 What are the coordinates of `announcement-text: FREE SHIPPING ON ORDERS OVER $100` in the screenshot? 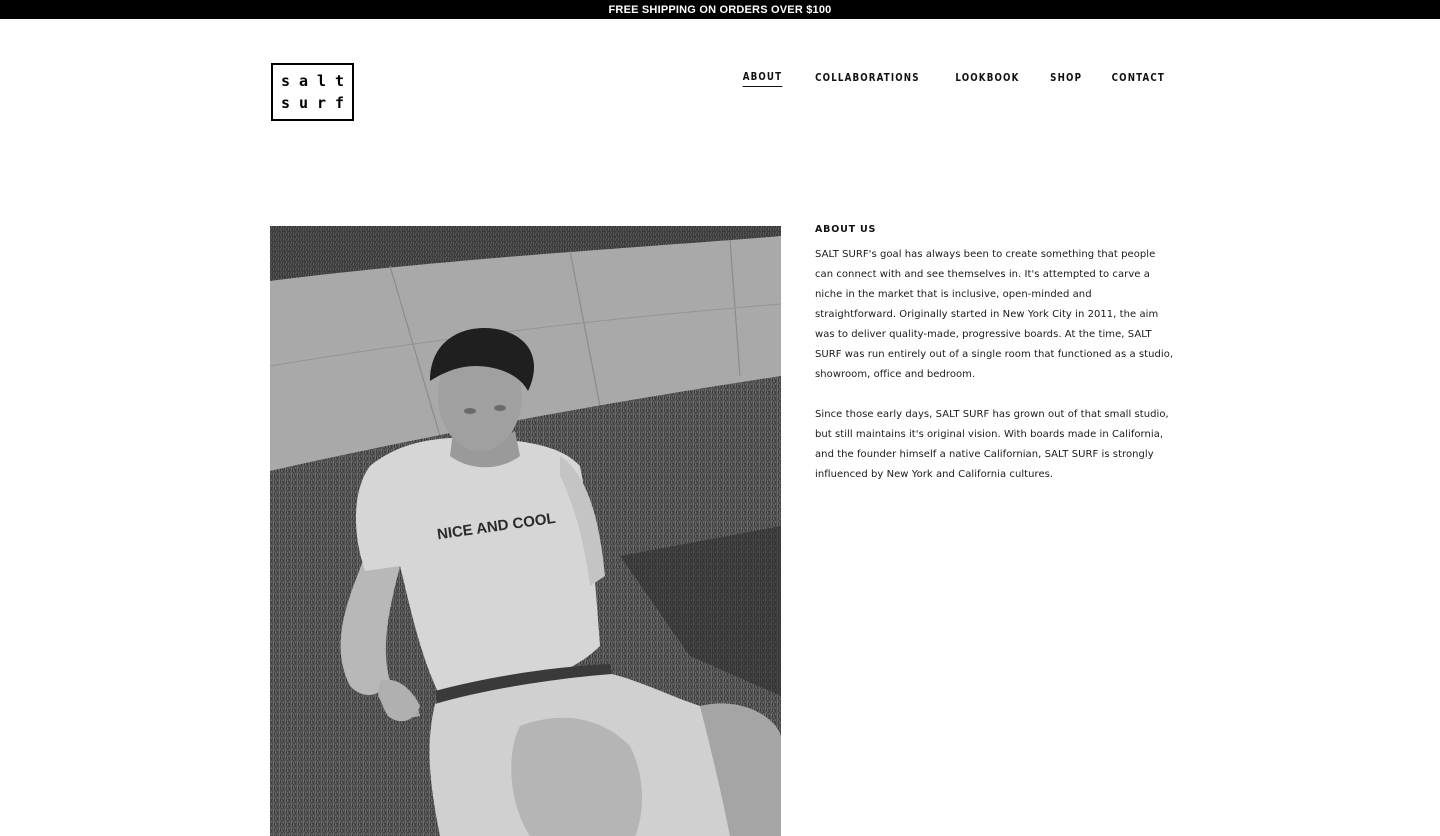 It's located at (720, 9).